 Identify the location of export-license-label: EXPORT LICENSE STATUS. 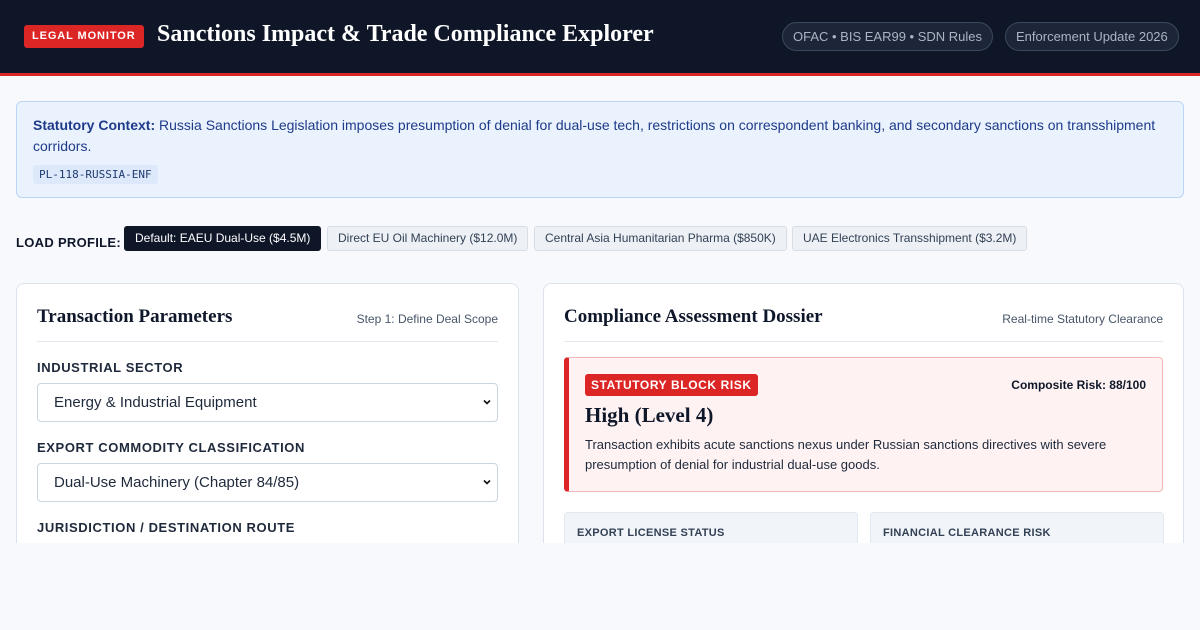
(651, 533).